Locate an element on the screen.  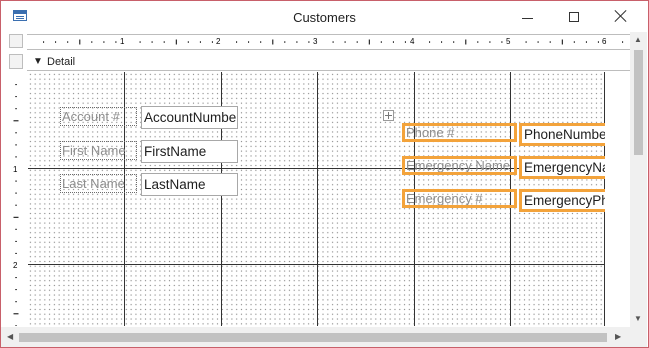
detail-section-bar: ▼ Detail is located at coordinates (328, 62).